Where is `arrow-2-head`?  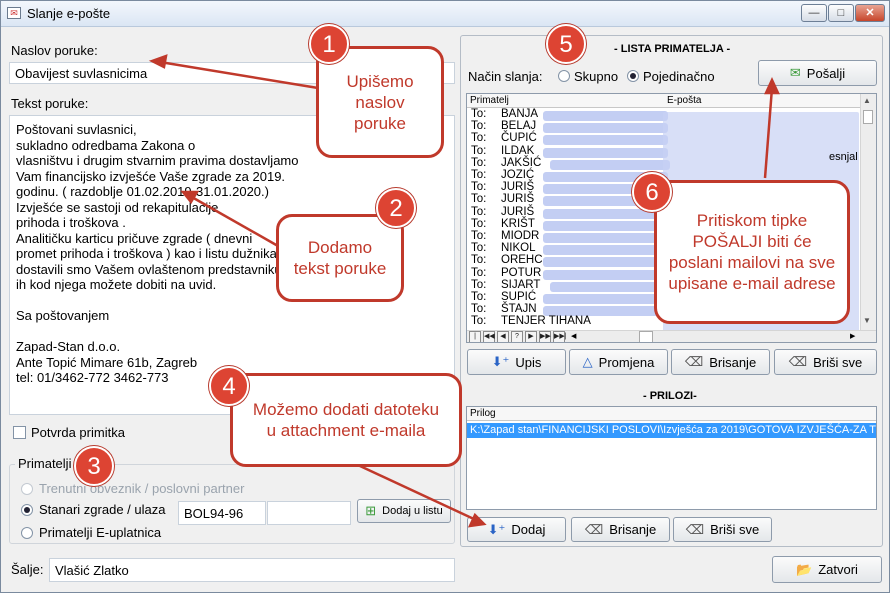
arrow-2-head is located at coordinates (190, 197).